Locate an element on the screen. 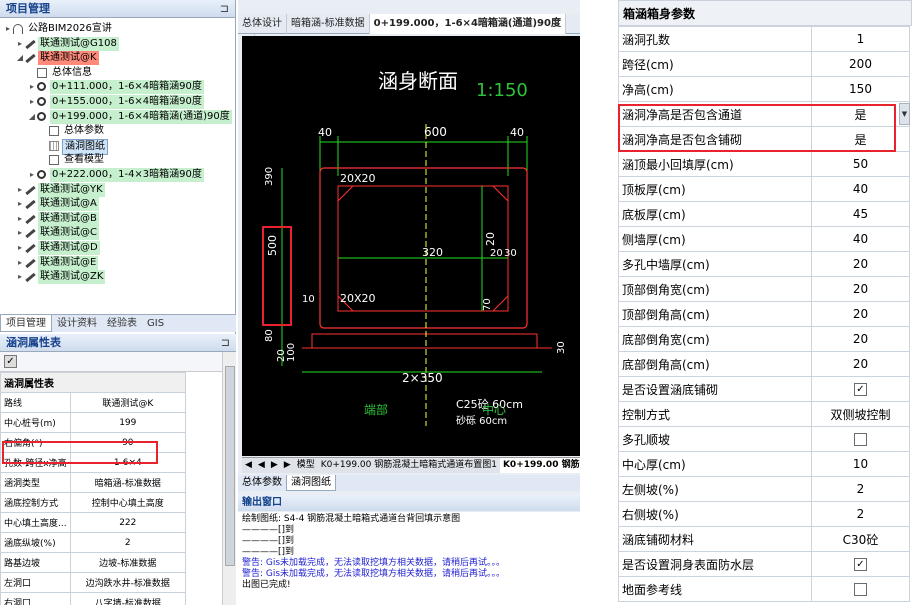 The height and width of the screenshot is (605, 912). table-row: 顶部倒角高(cm) 20 is located at coordinates (764, 314).